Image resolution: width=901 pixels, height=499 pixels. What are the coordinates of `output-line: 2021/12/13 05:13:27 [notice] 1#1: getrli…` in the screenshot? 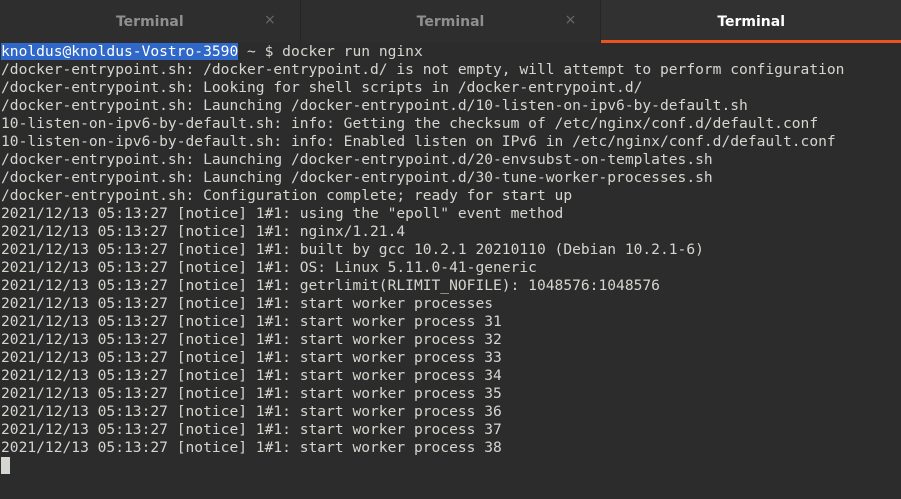 It's located at (330, 285).